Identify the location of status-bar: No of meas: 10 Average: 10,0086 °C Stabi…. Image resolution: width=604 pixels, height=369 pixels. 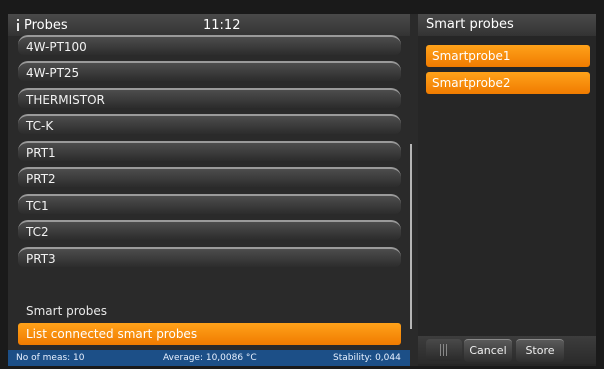
(209, 358).